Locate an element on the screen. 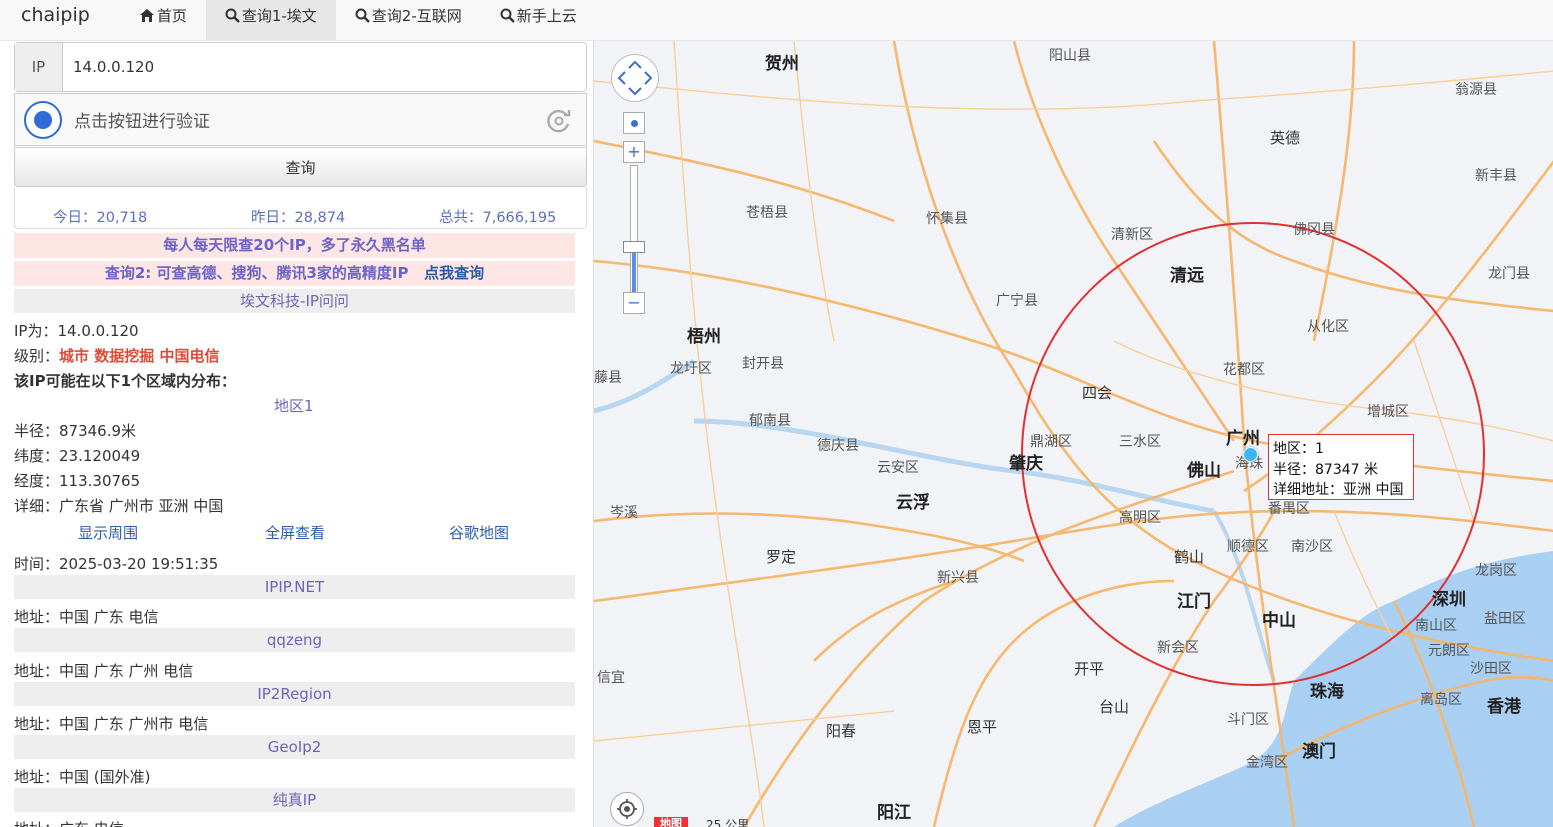 The width and height of the screenshot is (1553, 827). brand-logo: chaipip is located at coordinates (55, 20).